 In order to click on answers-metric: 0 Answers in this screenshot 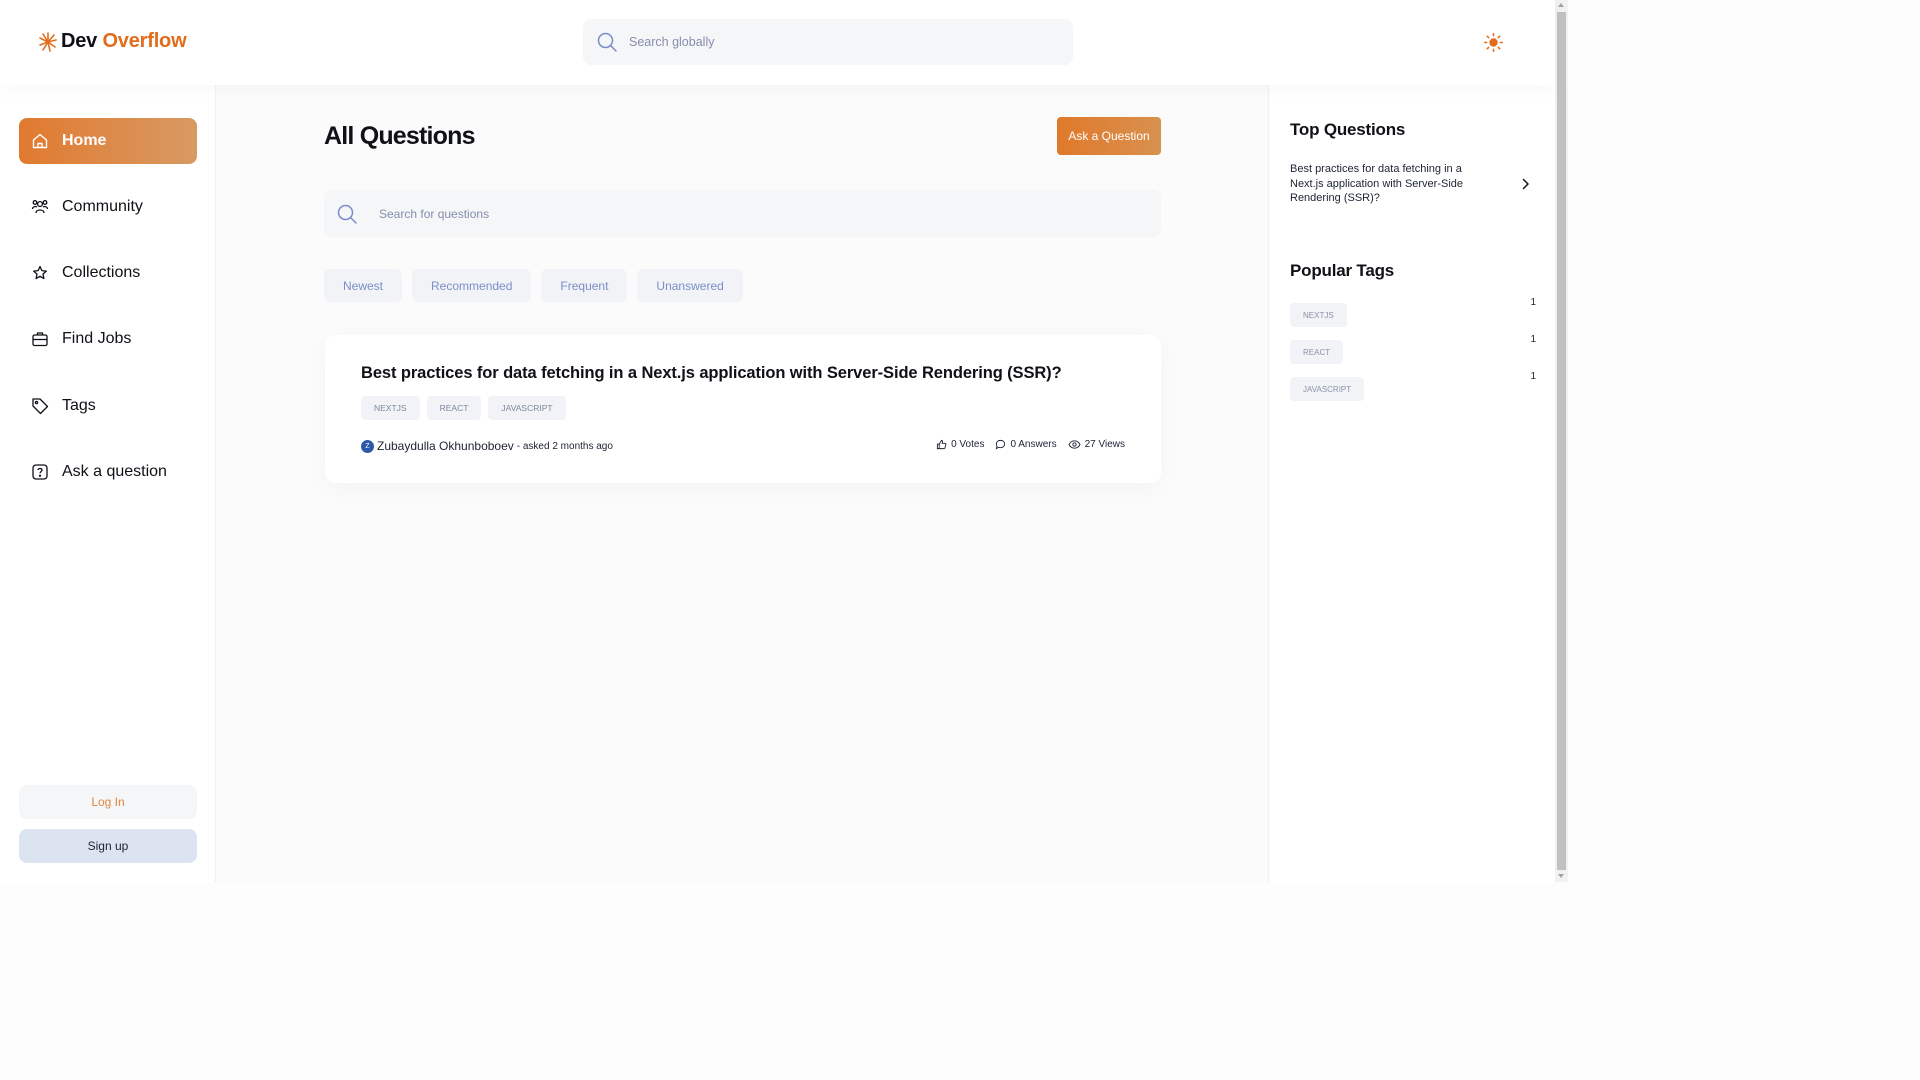, I will do `click(1026, 444)`.